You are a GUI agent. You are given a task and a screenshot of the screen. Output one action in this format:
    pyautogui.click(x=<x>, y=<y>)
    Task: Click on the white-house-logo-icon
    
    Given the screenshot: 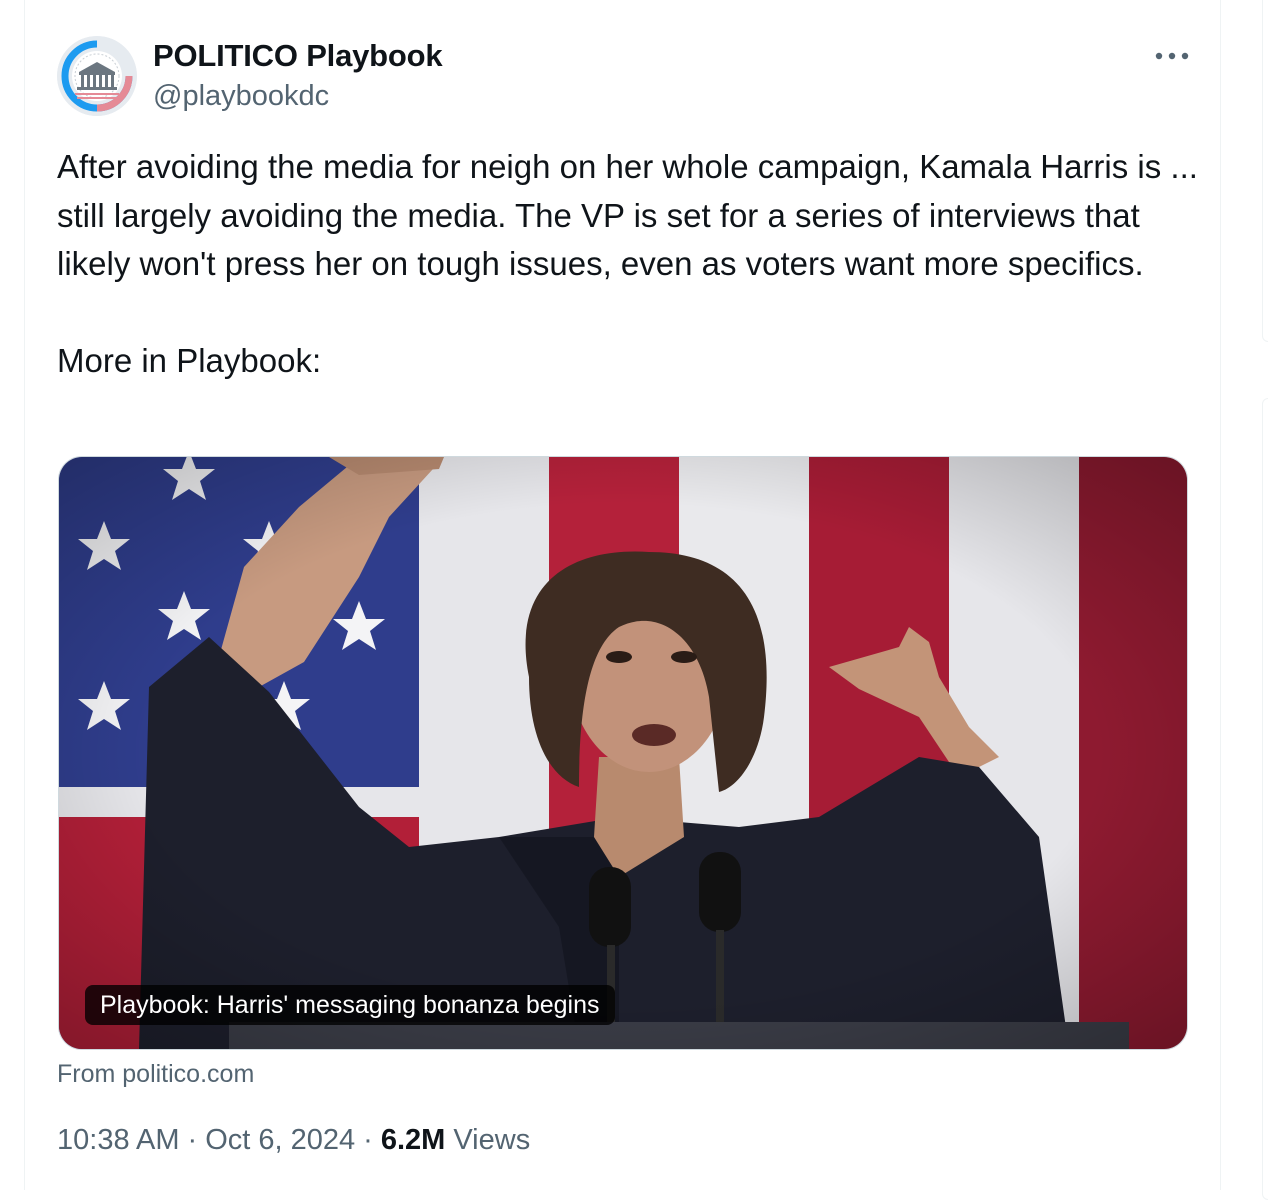 What is the action you would take?
    pyautogui.click(x=97, y=76)
    